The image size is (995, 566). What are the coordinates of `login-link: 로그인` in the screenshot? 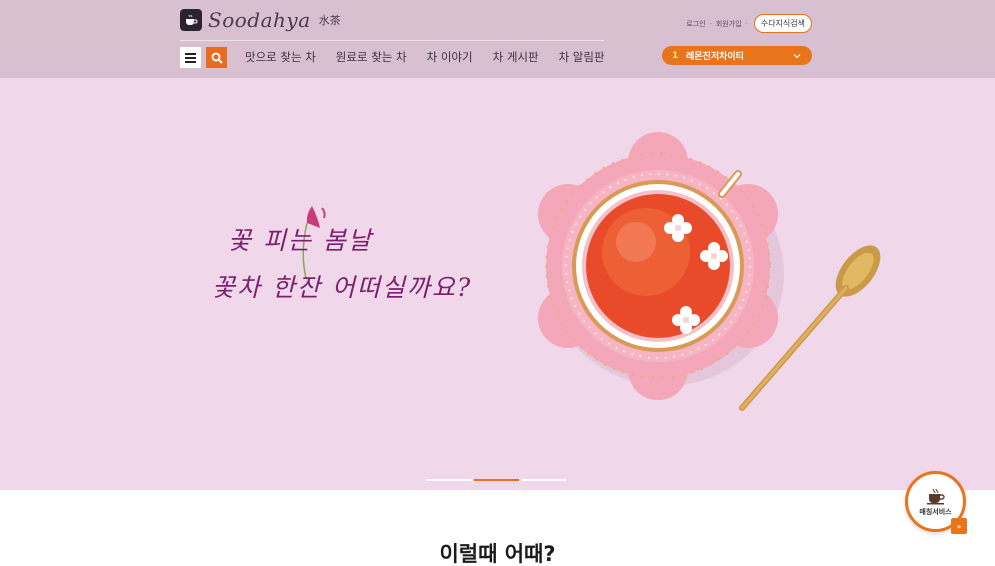 It's located at (695, 24).